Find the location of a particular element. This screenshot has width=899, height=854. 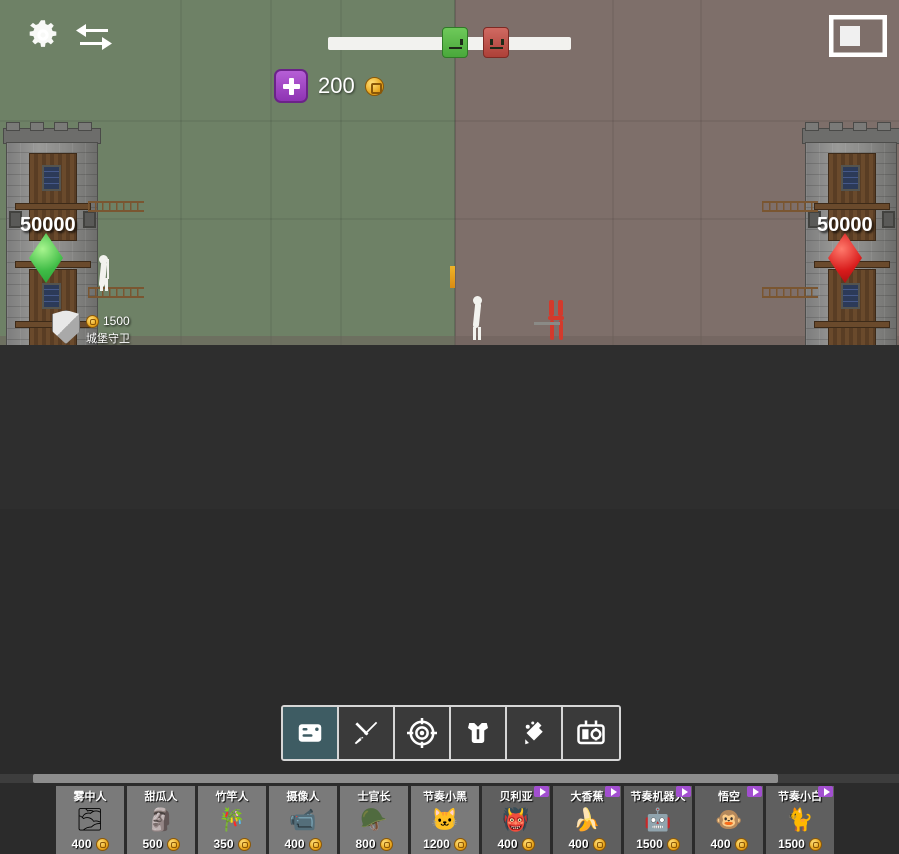

unit-card: 士官长 🪖 800 is located at coordinates (374, 820).